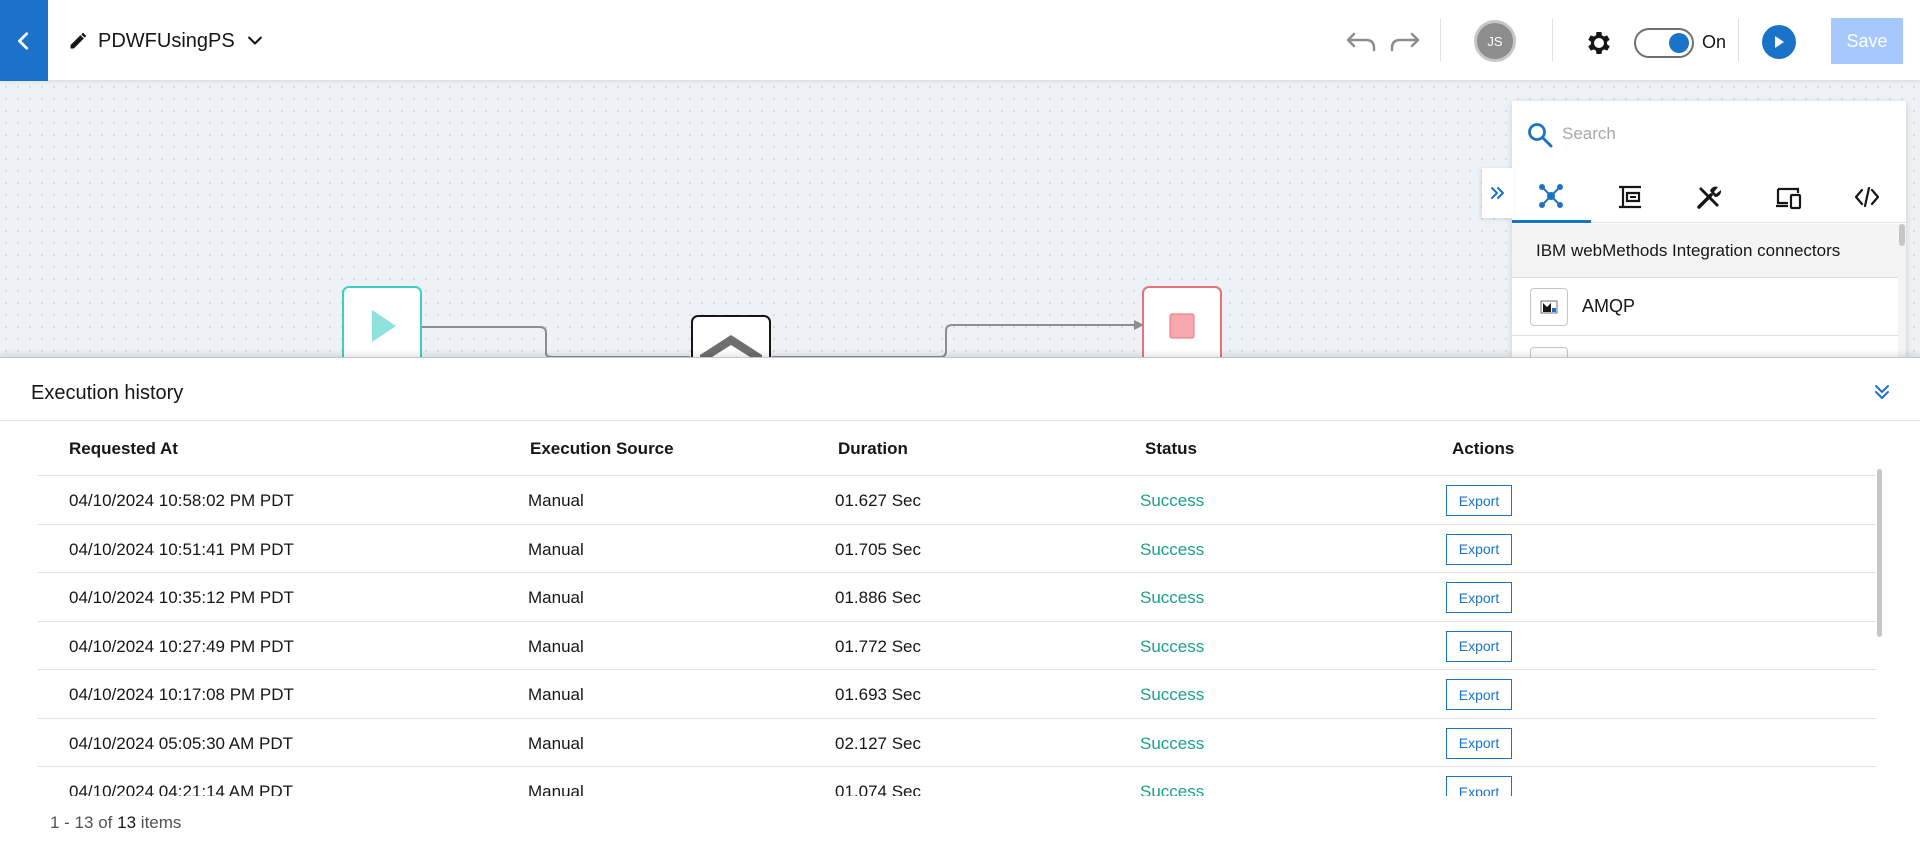 Image resolution: width=1920 pixels, height=857 pixels. I want to click on column-header-actions: Actions, so click(1483, 448).